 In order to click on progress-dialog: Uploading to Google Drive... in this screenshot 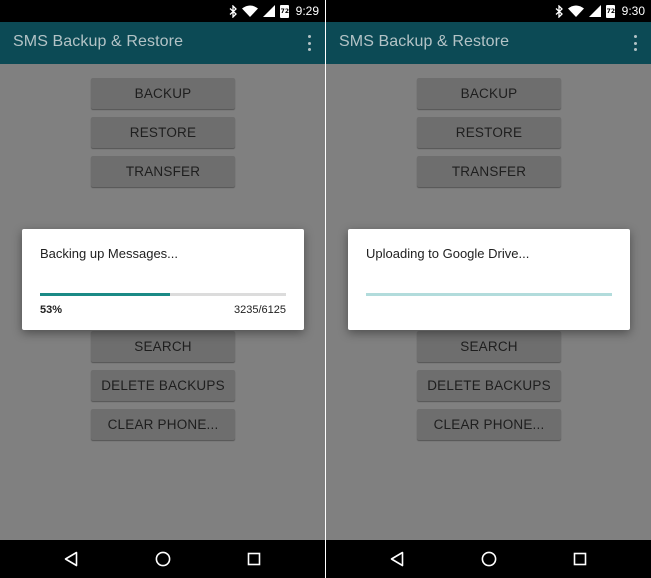, I will do `click(489, 279)`.